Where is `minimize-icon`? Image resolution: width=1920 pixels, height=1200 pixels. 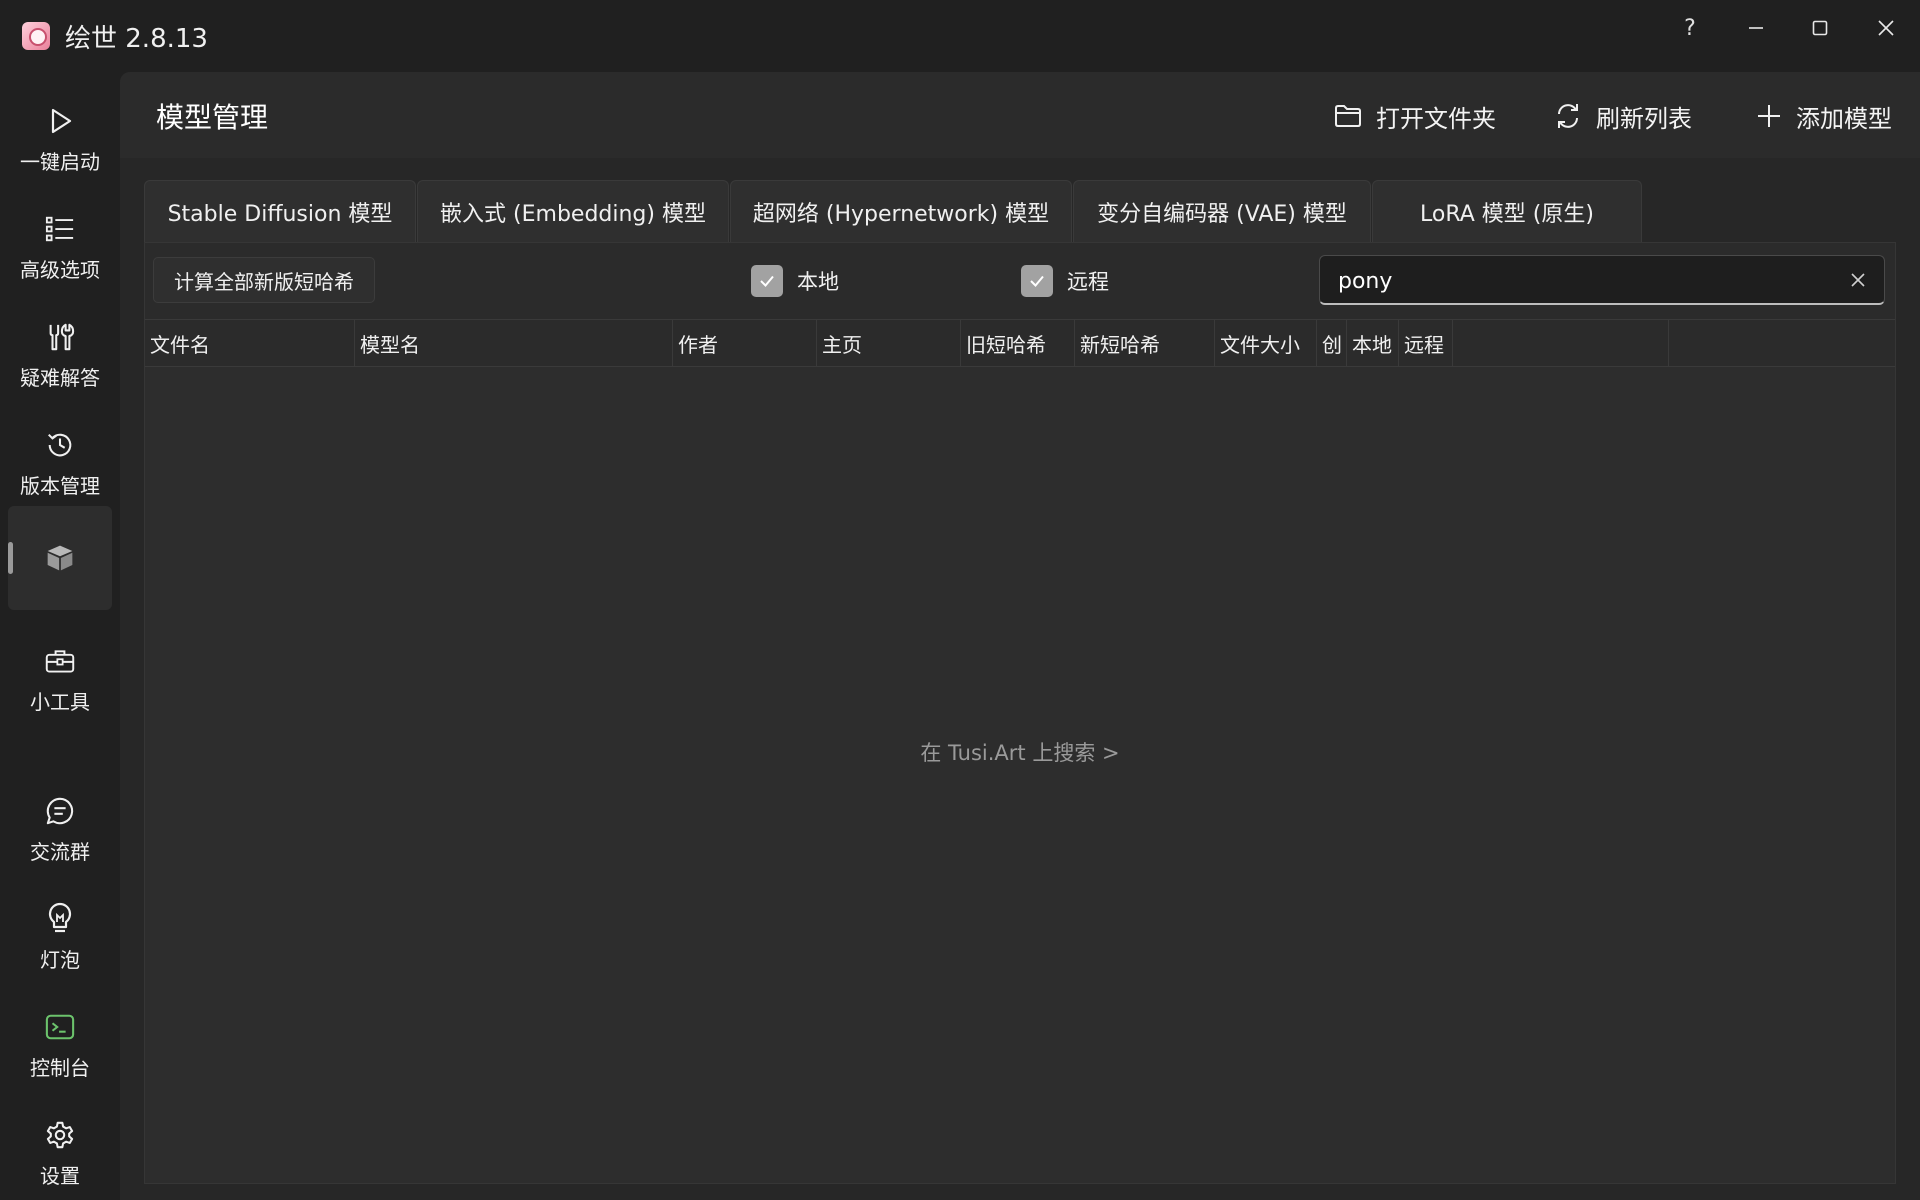 minimize-icon is located at coordinates (1756, 28).